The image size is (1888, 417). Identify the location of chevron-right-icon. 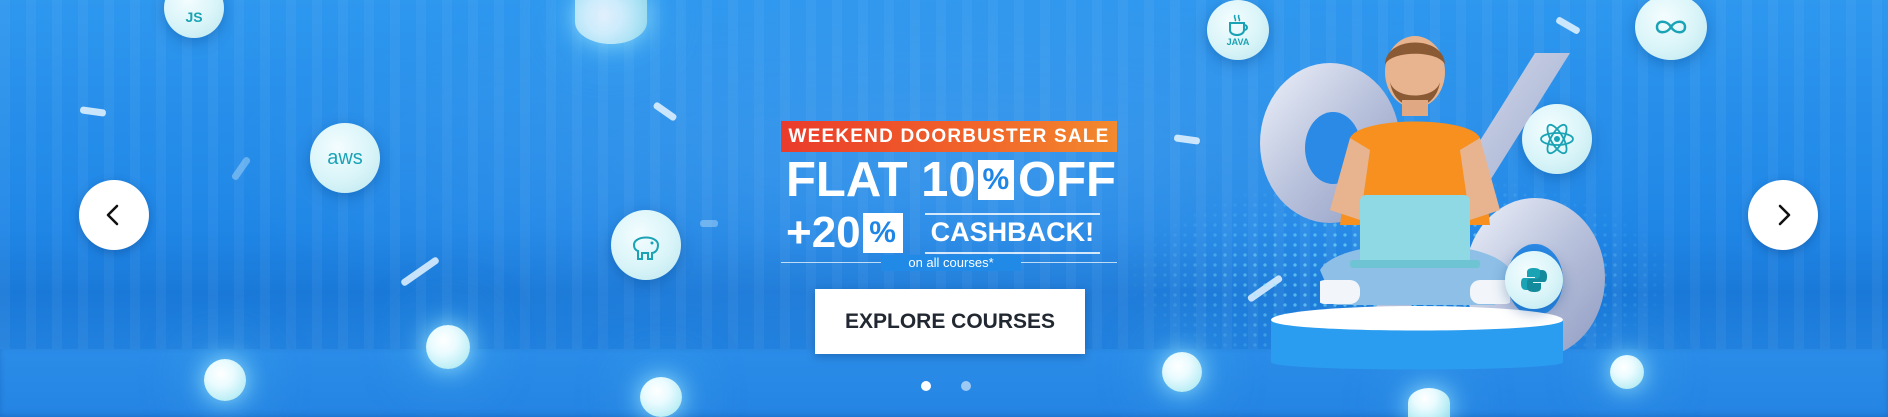
(1784, 215).